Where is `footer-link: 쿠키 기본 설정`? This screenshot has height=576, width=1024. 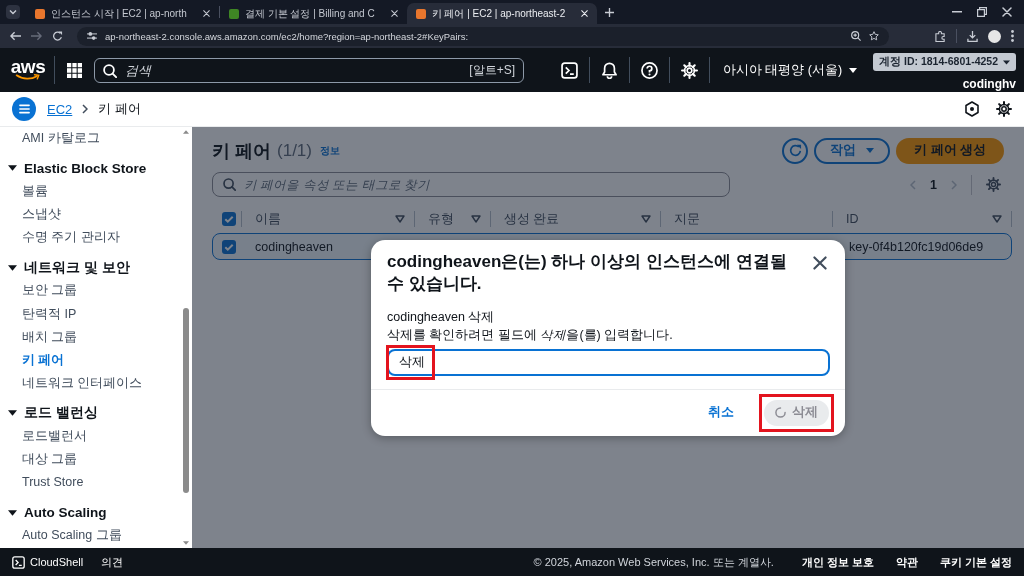 footer-link: 쿠키 기본 설정 is located at coordinates (975, 562).